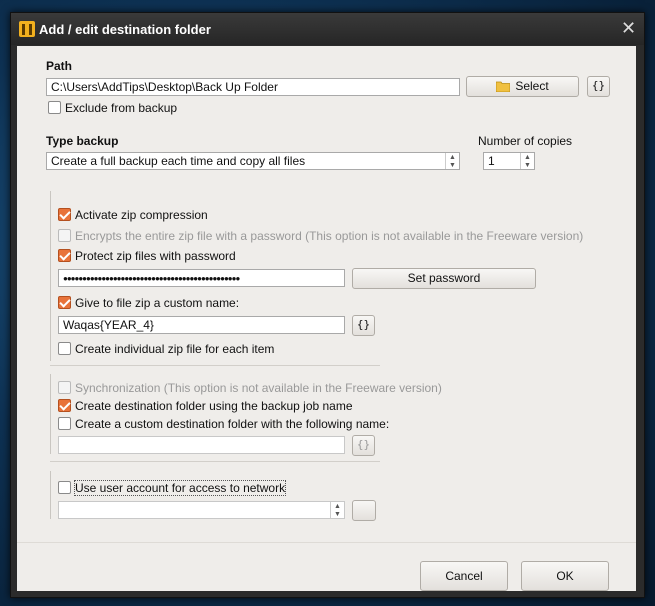 The image size is (655, 606). I want to click on custom-folder-input, so click(201, 445).